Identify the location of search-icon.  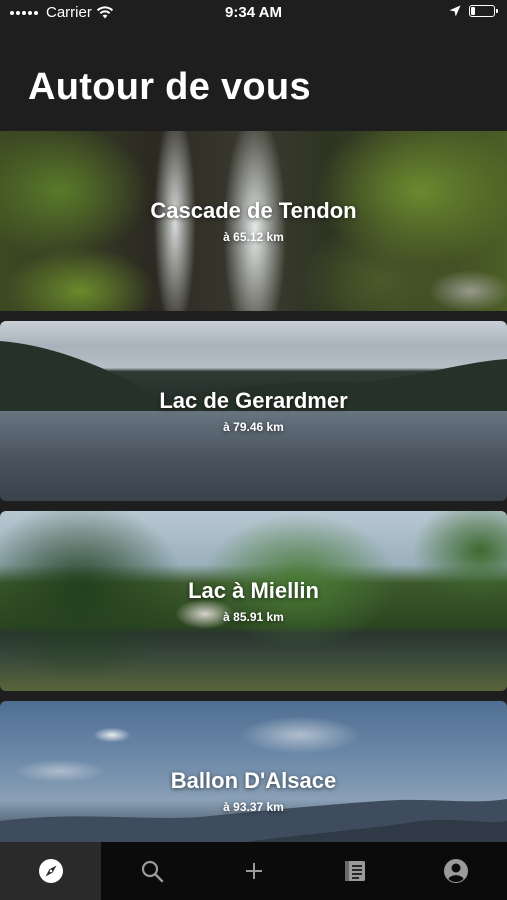
(153, 871).